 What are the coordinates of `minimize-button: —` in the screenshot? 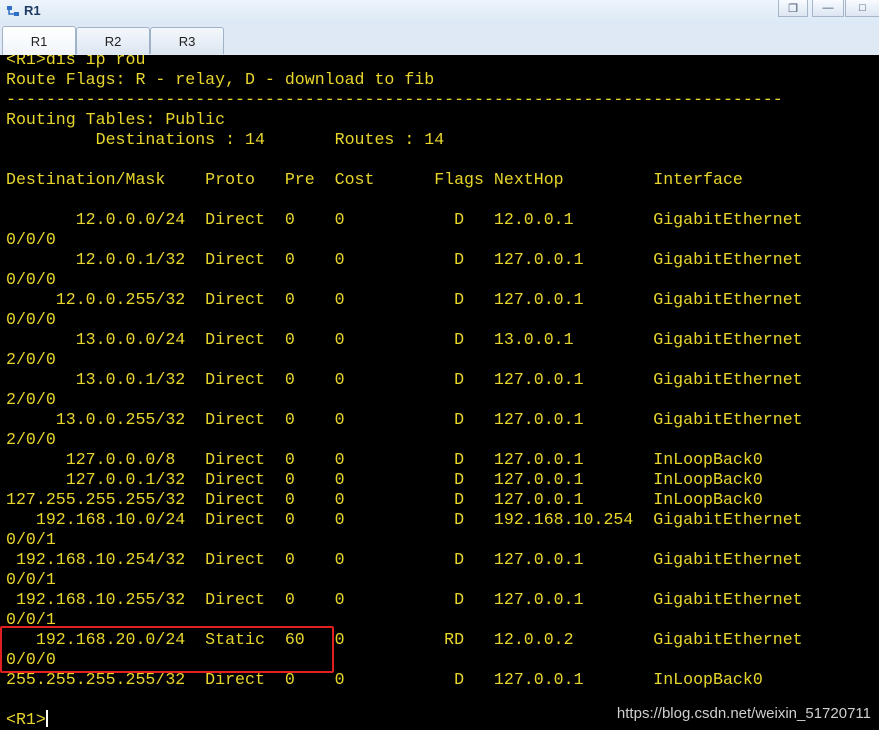 It's located at (828, 8).